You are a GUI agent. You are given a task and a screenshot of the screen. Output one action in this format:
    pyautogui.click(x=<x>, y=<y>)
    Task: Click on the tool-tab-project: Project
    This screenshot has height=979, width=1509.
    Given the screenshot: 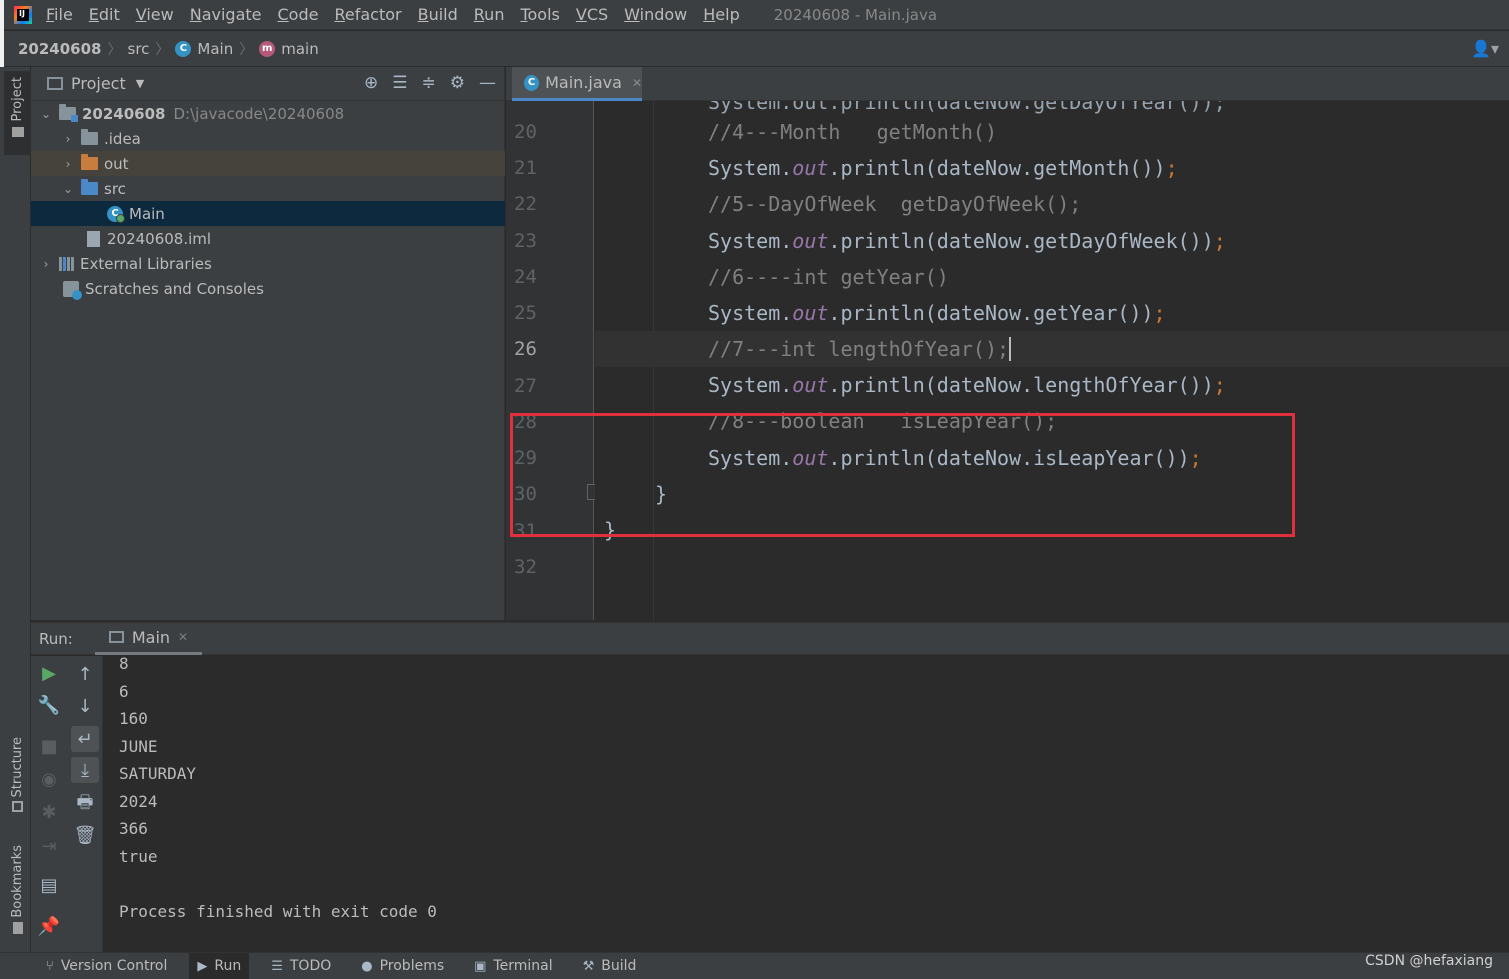 What is the action you would take?
    pyautogui.click(x=17, y=113)
    